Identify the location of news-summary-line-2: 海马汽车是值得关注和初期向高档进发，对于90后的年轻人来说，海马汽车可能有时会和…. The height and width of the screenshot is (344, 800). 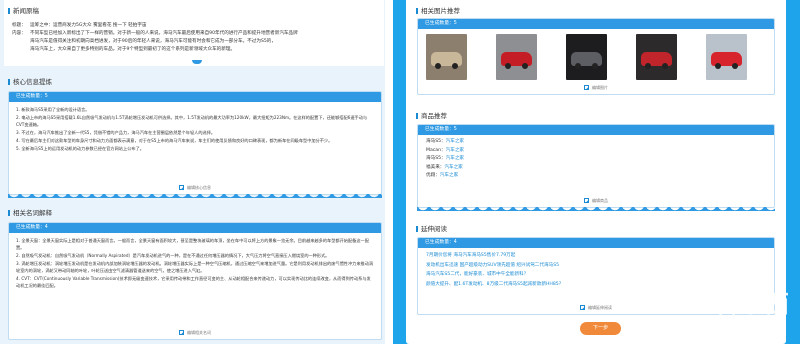
(153, 41).